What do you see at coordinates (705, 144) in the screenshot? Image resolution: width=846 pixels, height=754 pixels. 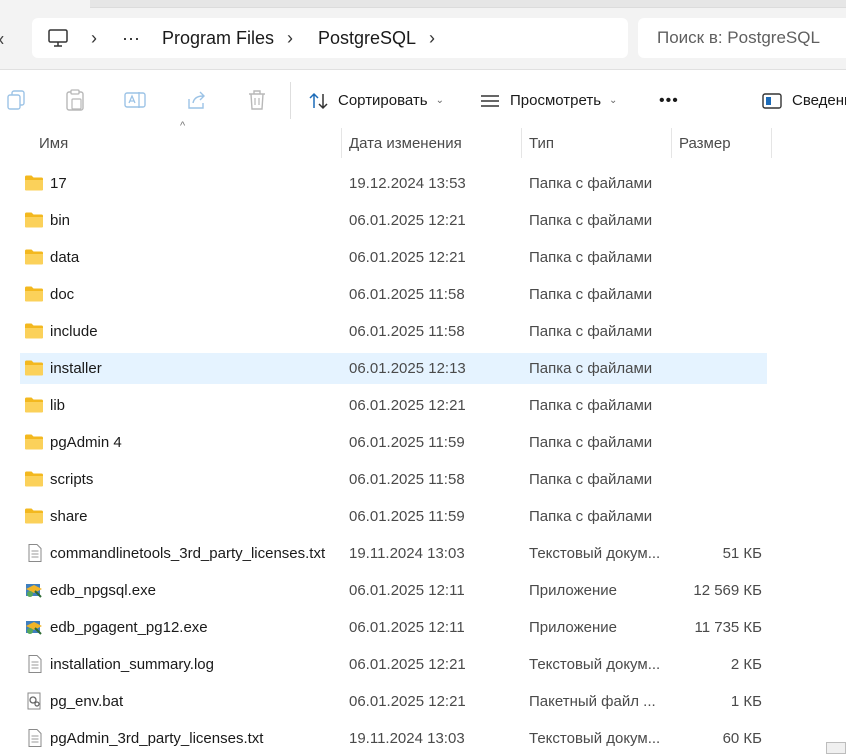 I see `column-header-size: Размер` at bounding box center [705, 144].